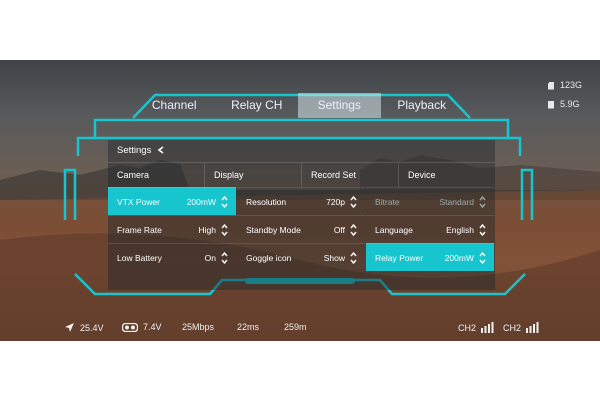  Describe the element at coordinates (69, 327) in the screenshot. I see `drone-arrow-icon` at that location.